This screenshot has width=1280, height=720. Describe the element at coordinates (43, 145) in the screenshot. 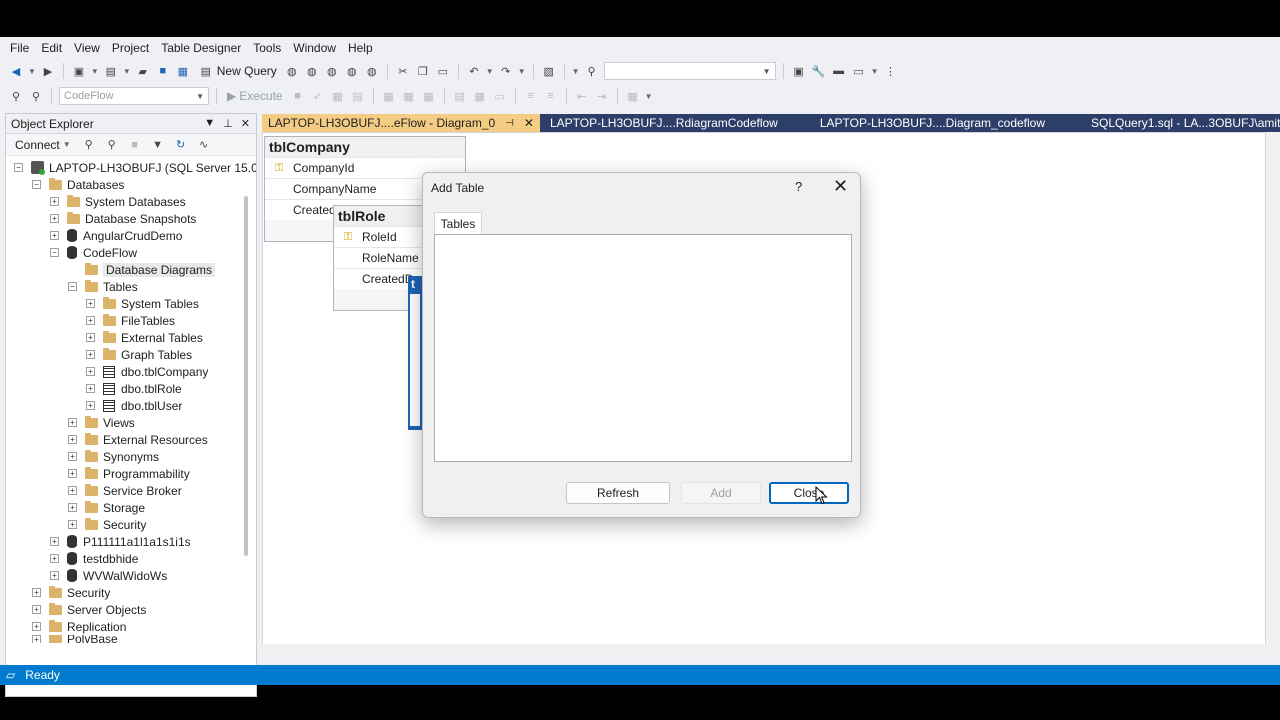

I see `connect-button: Connect ▼` at that location.